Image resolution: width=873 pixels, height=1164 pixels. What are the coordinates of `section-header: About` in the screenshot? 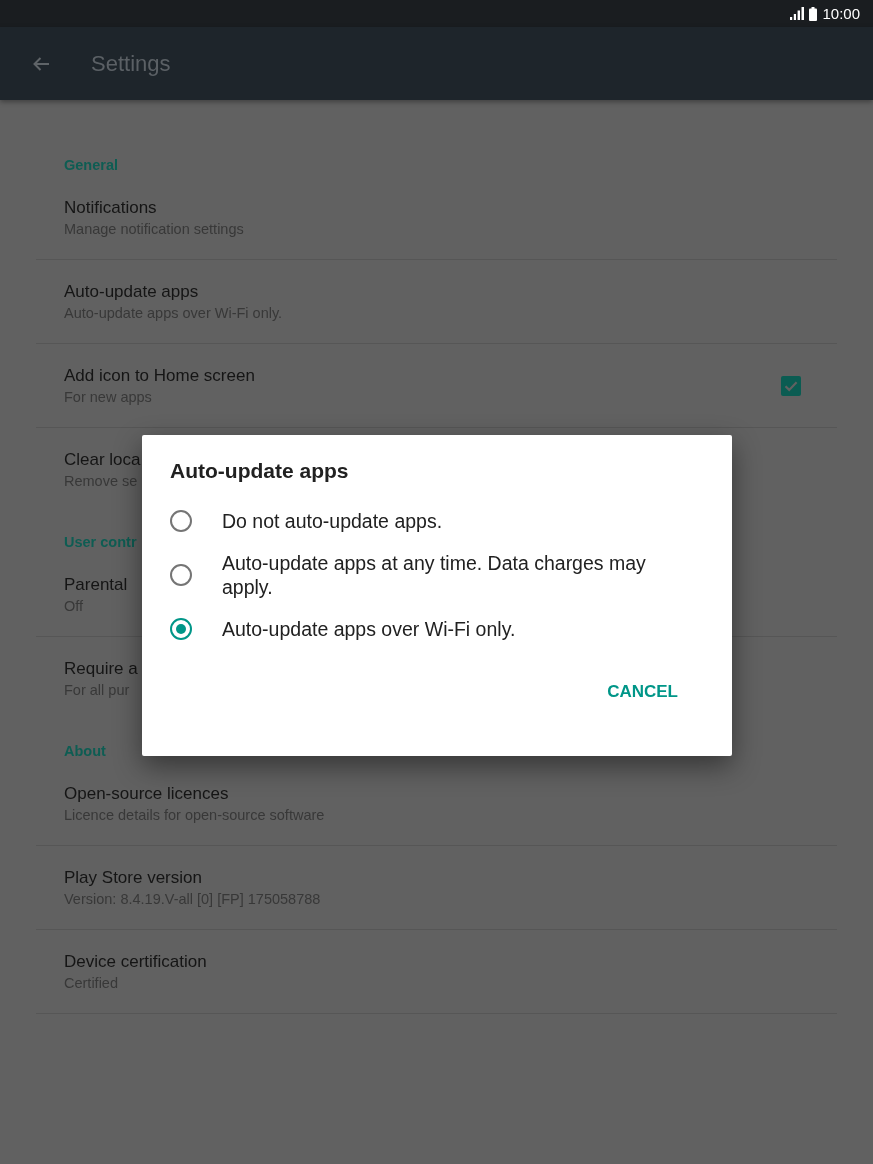 It's located at (85, 751).